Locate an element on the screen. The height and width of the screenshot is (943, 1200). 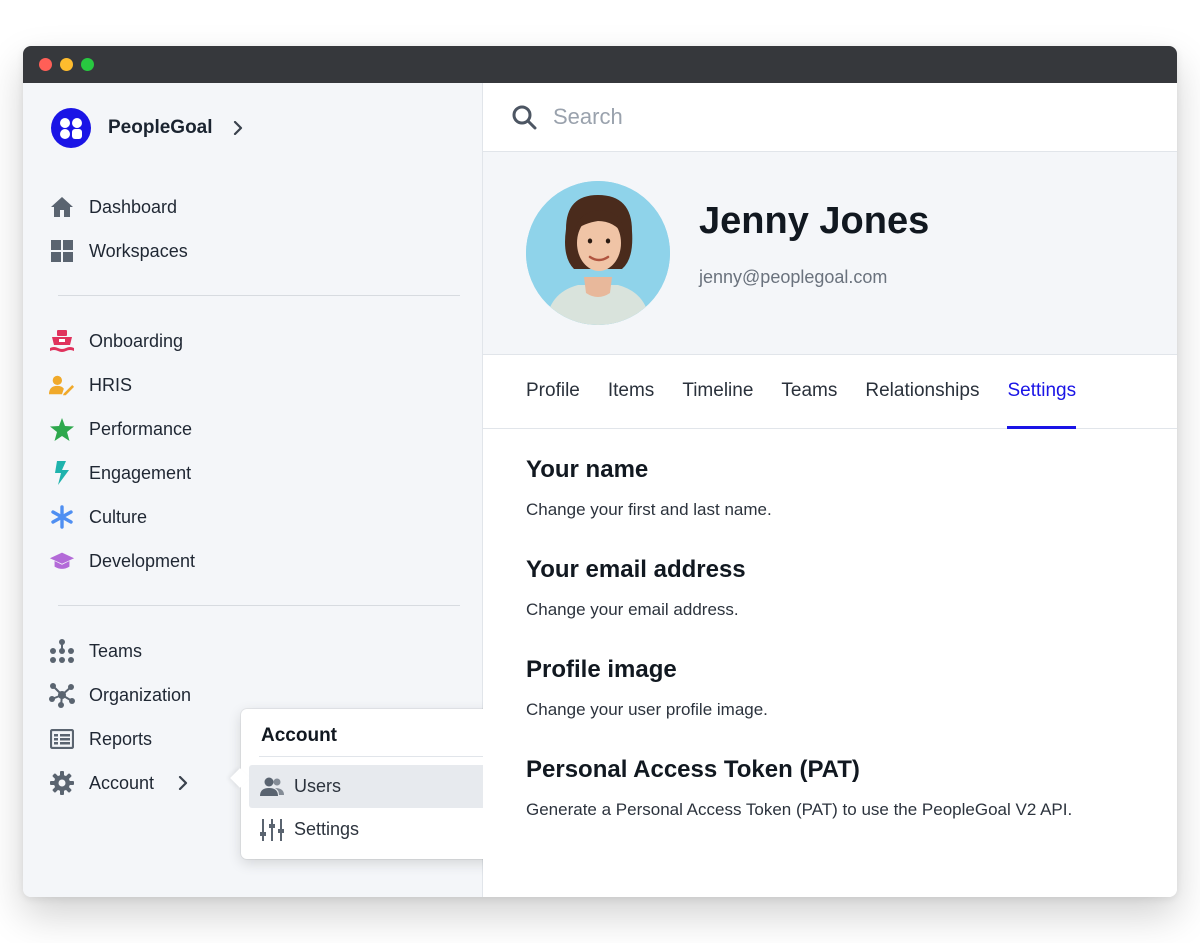
account-popover-menu: Account Users Settings is located at coordinates (372, 784).